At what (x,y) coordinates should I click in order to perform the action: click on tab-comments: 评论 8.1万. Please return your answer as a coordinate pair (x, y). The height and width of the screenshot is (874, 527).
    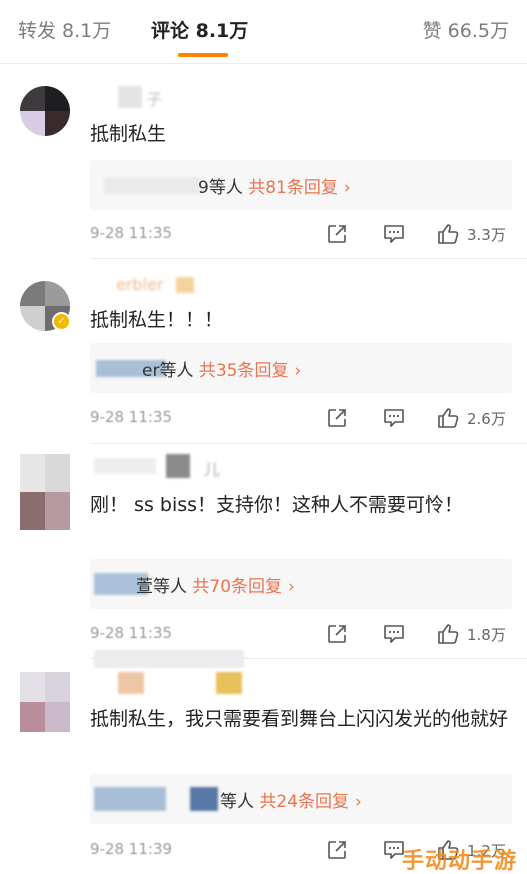
    Looking at the image, I should click on (199, 29).